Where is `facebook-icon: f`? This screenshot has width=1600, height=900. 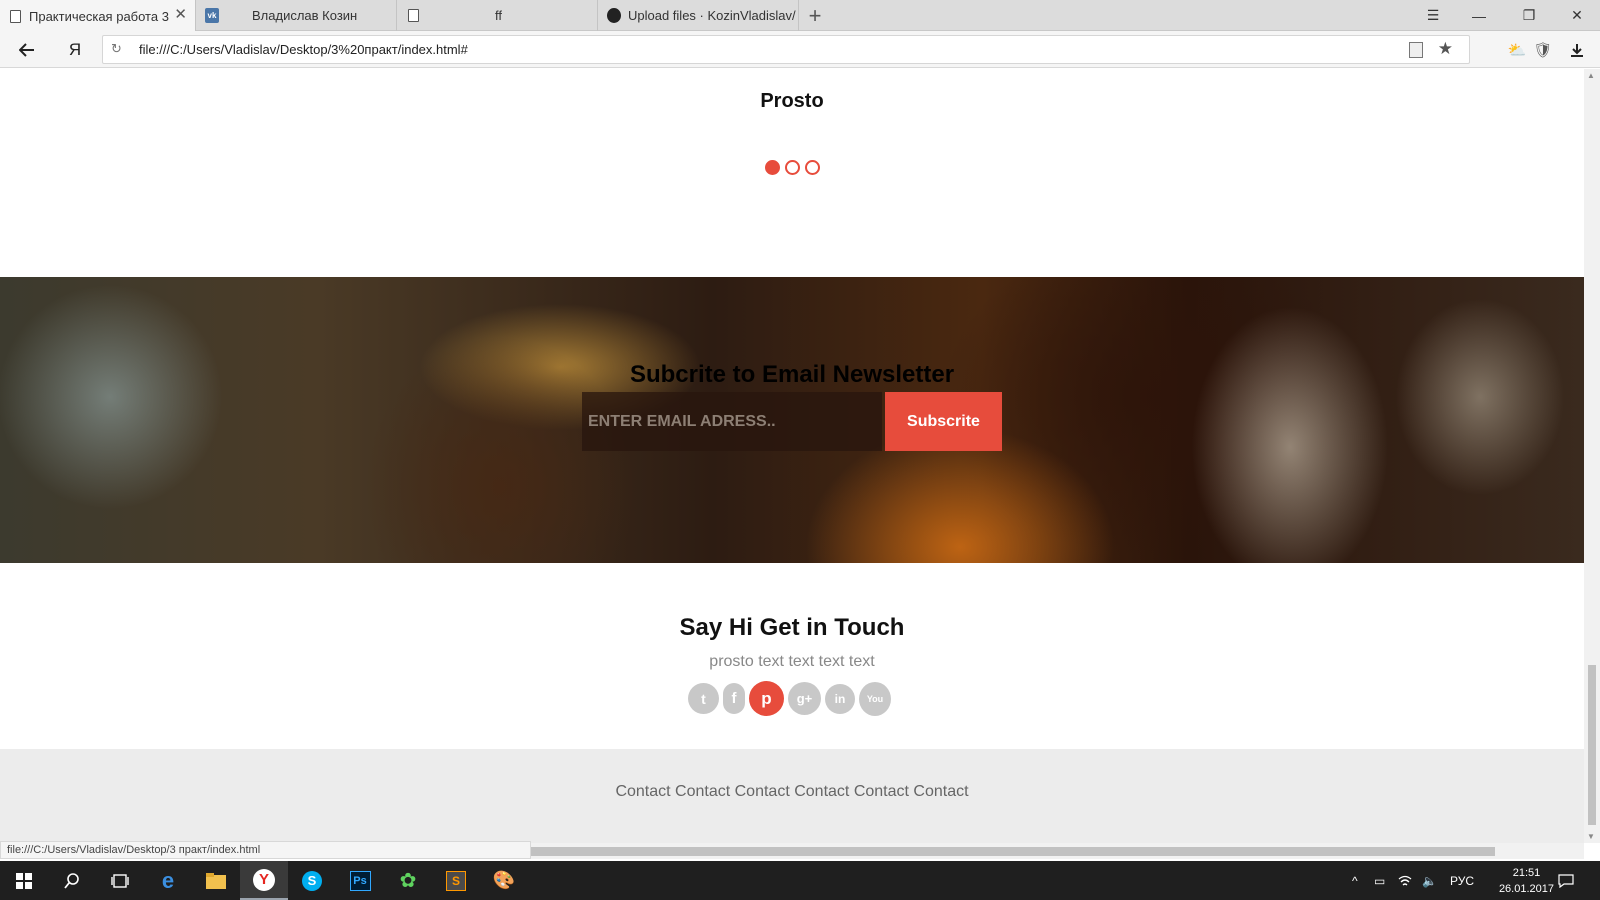 facebook-icon: f is located at coordinates (734, 698).